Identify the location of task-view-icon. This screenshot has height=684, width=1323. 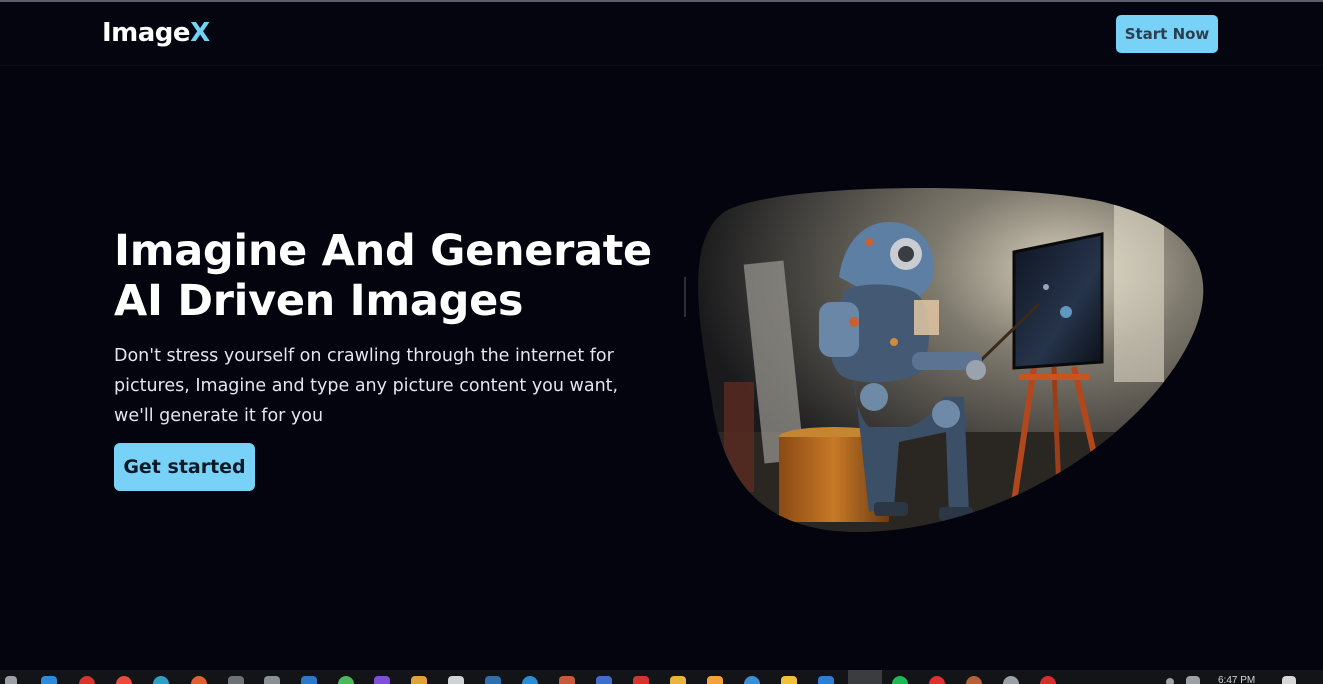
(11, 680).